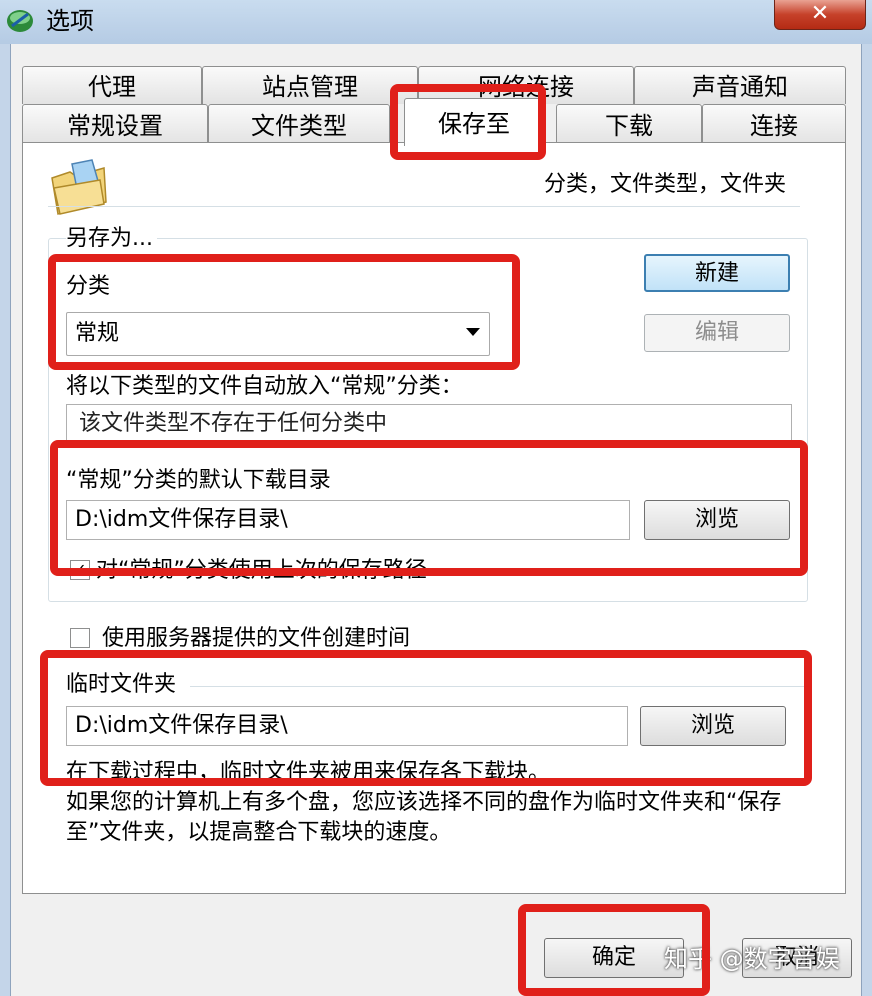  What do you see at coordinates (468, 122) in the screenshot?
I see `highlight-save-to-tab` at bounding box center [468, 122].